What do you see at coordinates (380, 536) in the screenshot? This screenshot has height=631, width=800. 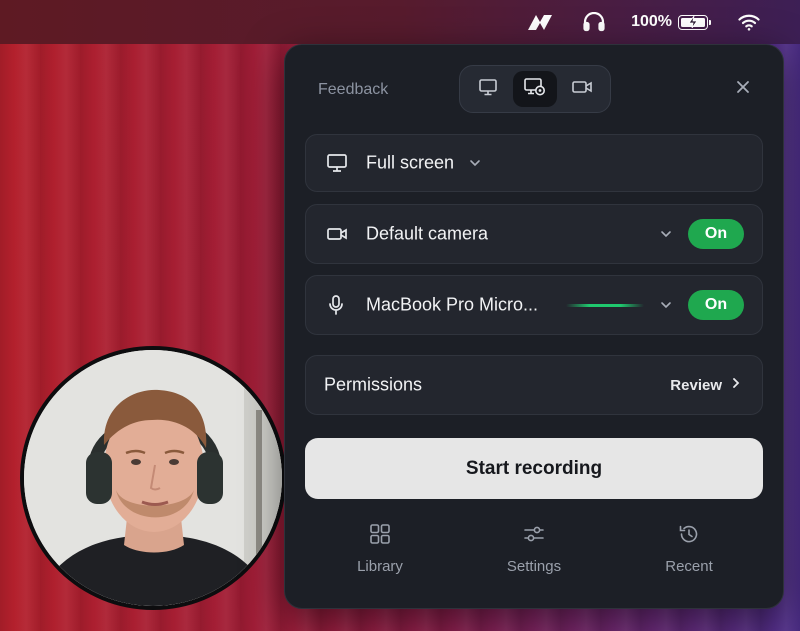 I see `grid-icon` at bounding box center [380, 536].